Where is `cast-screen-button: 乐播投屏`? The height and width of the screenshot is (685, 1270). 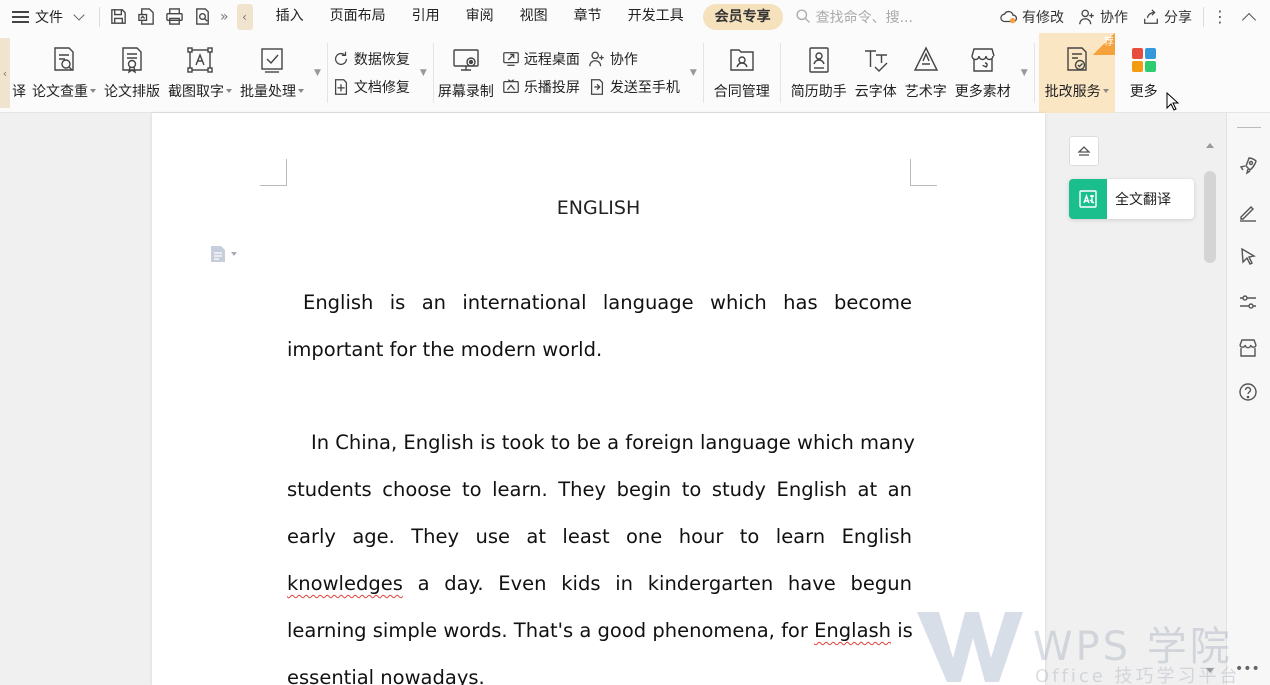 cast-screen-button: 乐播投屏 is located at coordinates (541, 87).